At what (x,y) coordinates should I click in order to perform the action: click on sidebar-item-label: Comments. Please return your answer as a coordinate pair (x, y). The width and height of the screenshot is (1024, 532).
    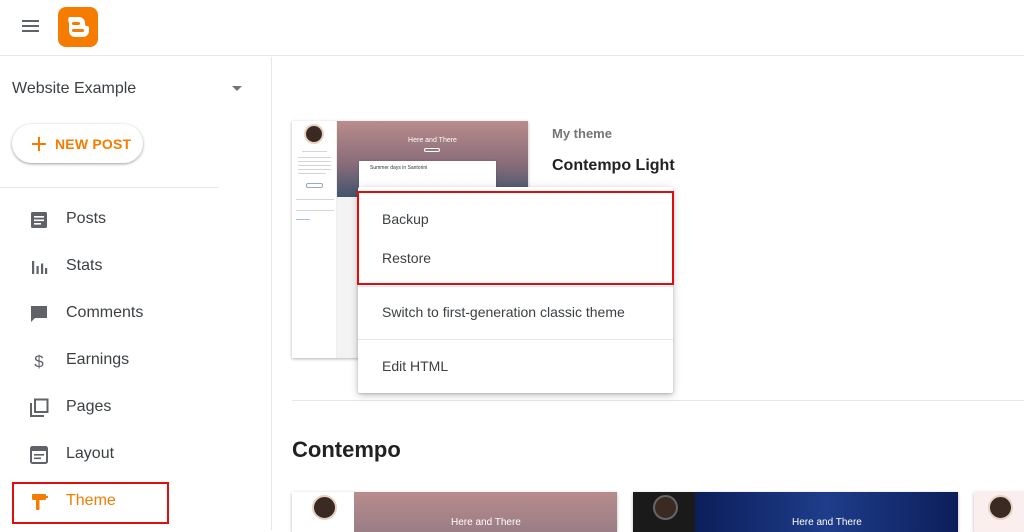
    Looking at the image, I should click on (105, 312).